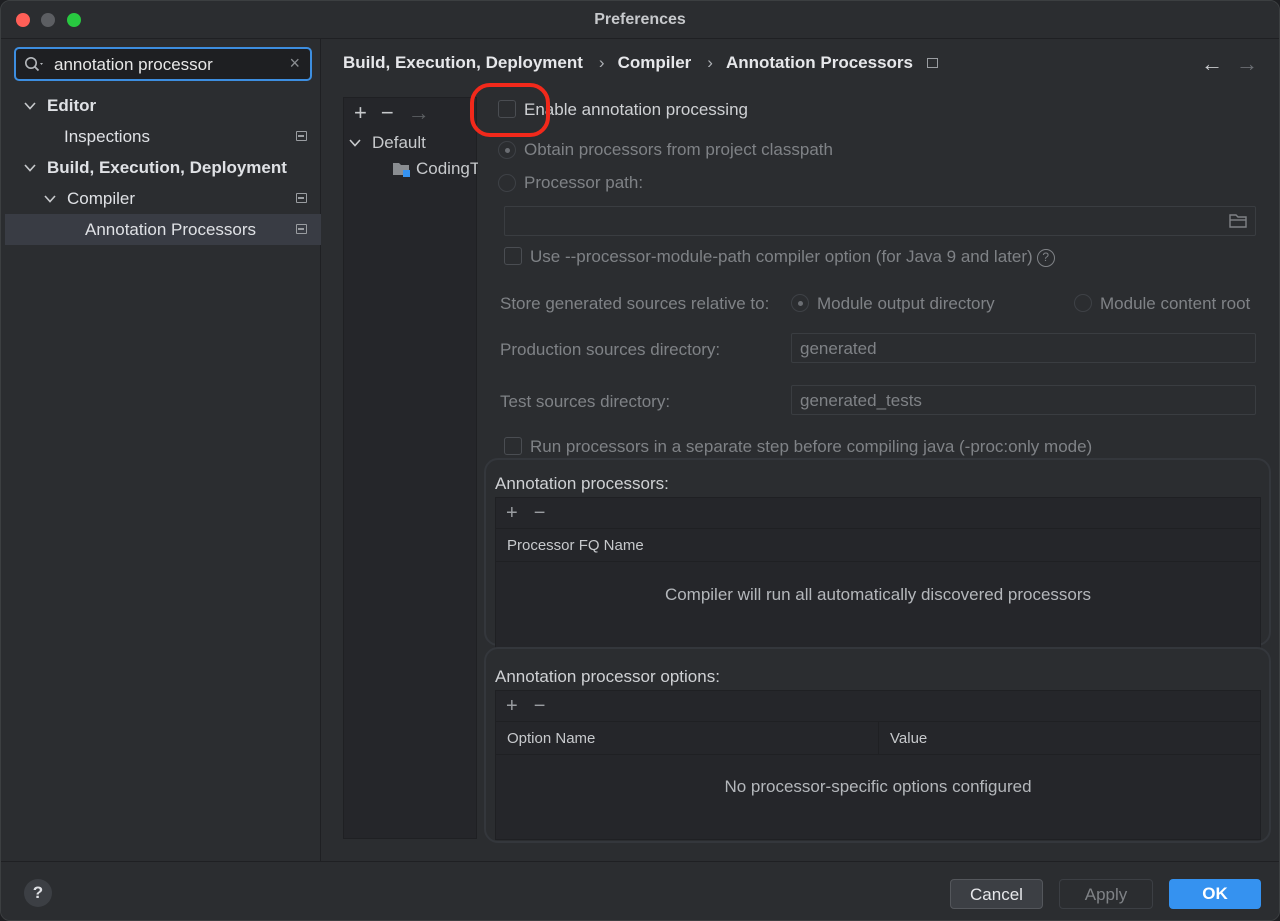 Image resolution: width=1280 pixels, height=921 pixels. I want to click on breadcrumb-item: Annotation Processors, so click(819, 62).